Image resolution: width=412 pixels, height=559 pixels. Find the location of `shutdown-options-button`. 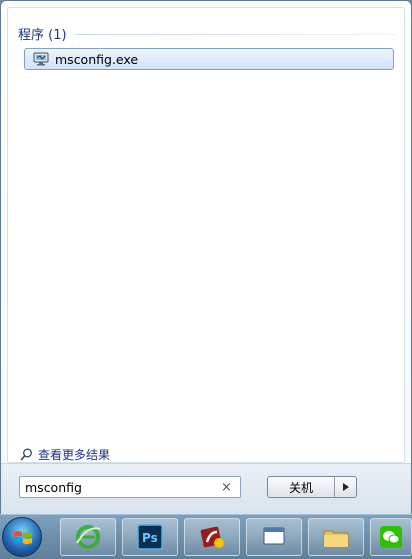

shutdown-options-button is located at coordinates (345, 487).